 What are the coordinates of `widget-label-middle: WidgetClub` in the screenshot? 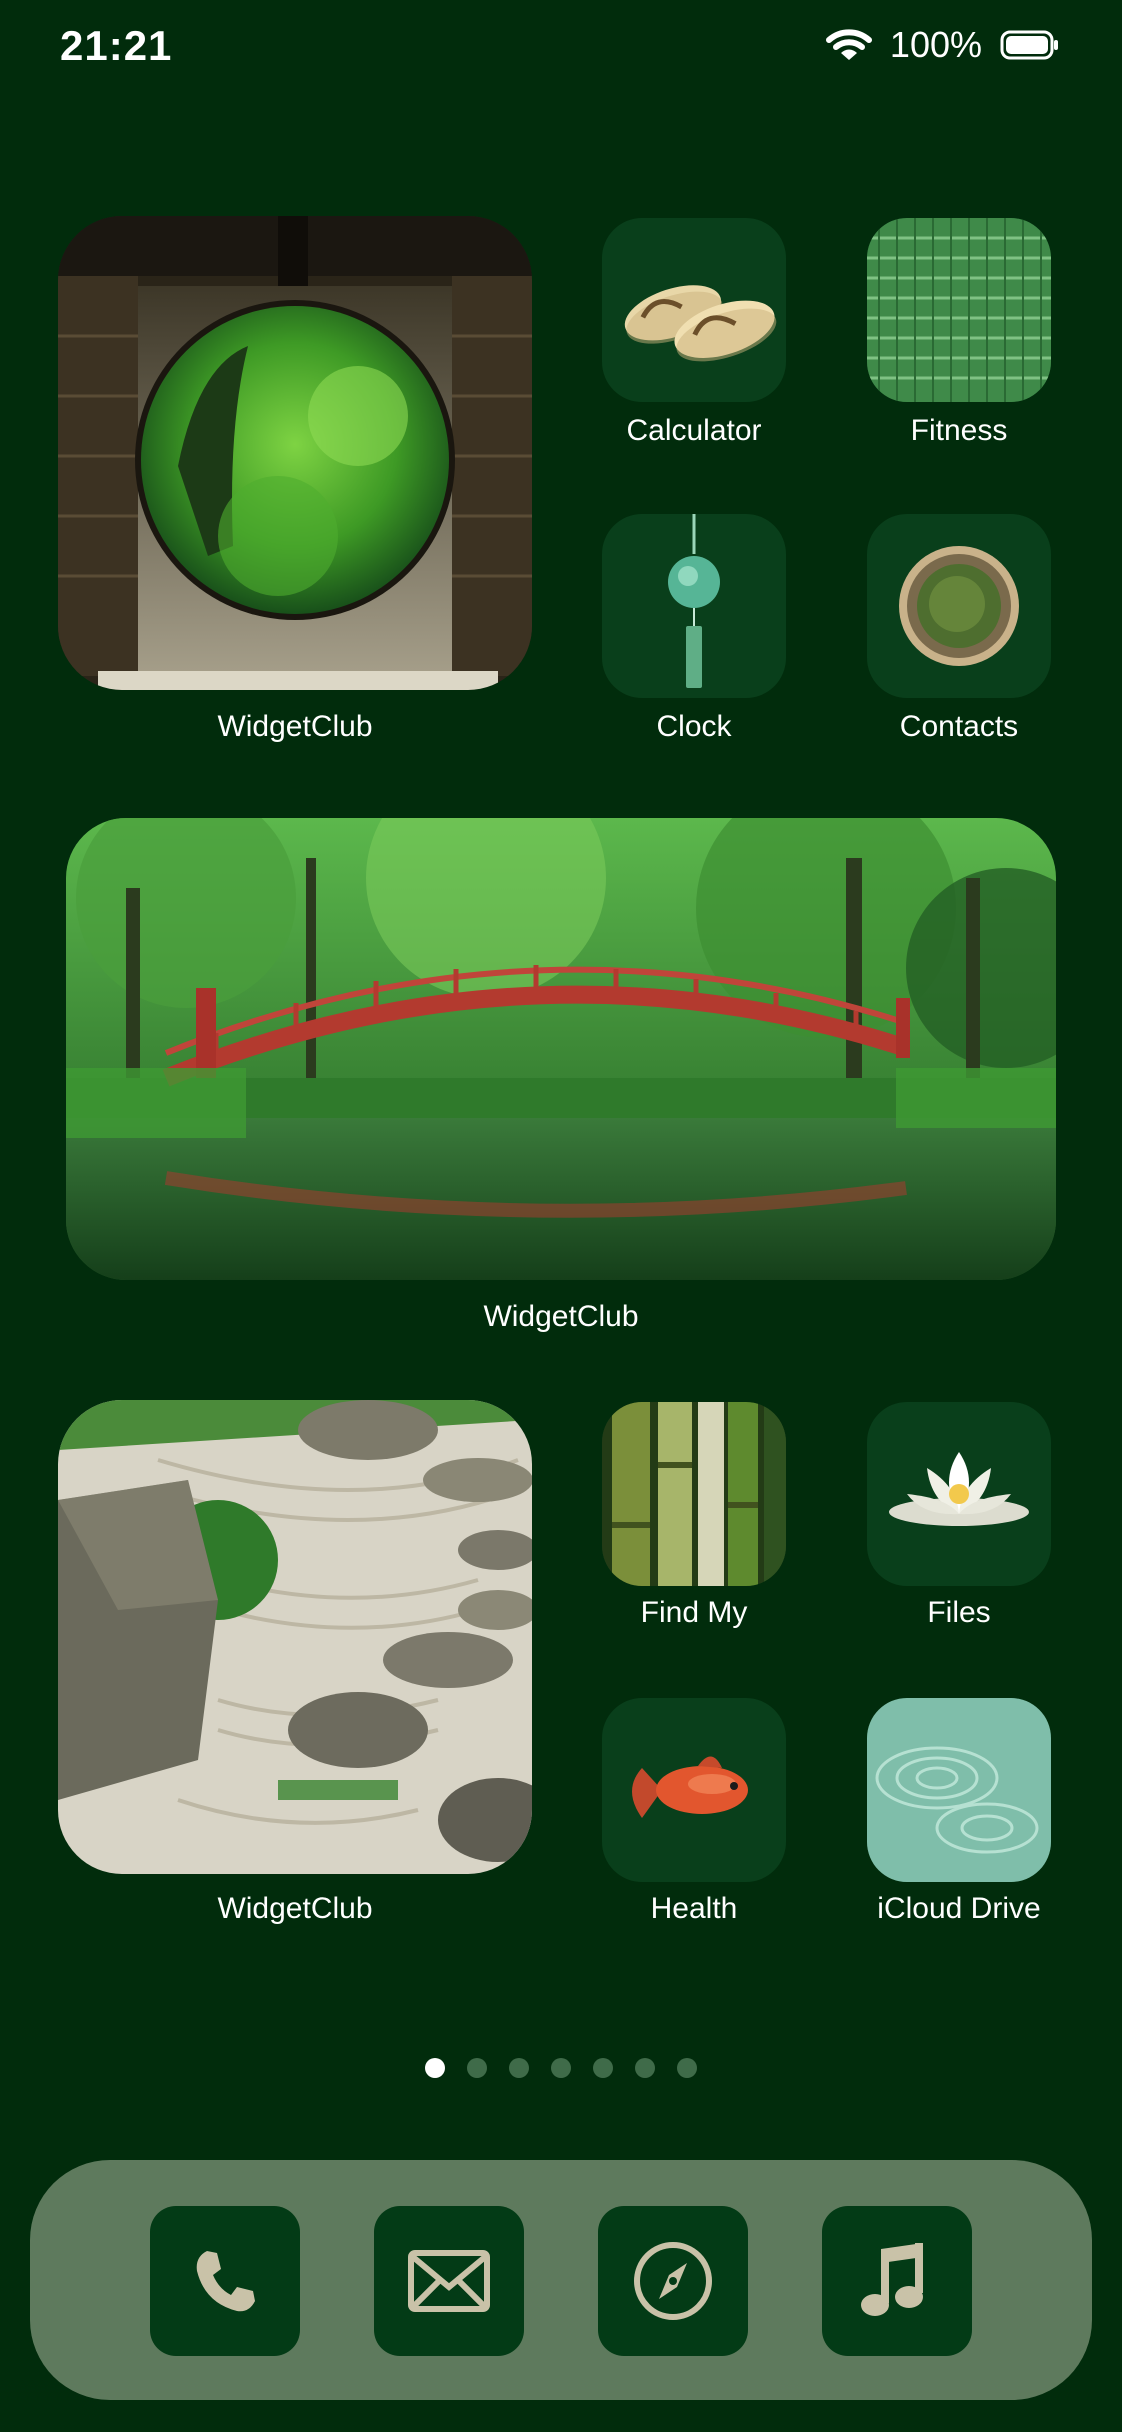 It's located at (561, 1316).